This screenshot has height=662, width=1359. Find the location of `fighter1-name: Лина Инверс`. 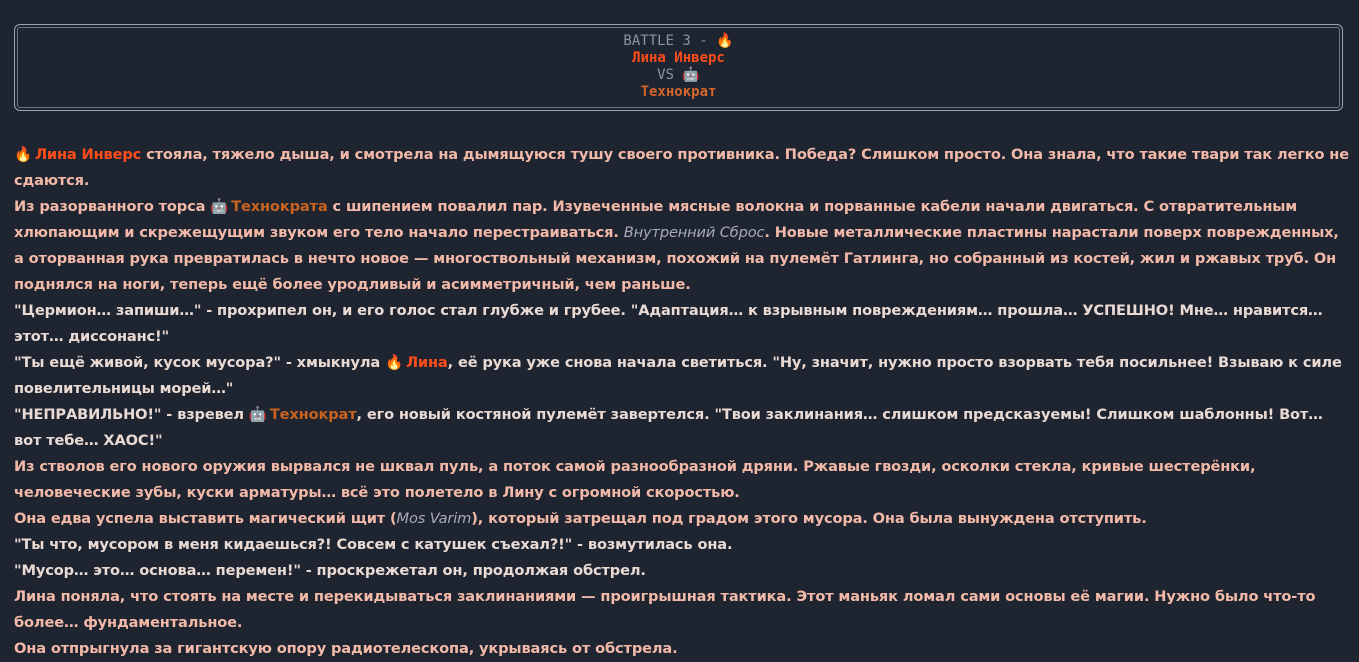

fighter1-name: Лина Инверс is located at coordinates (678, 58).